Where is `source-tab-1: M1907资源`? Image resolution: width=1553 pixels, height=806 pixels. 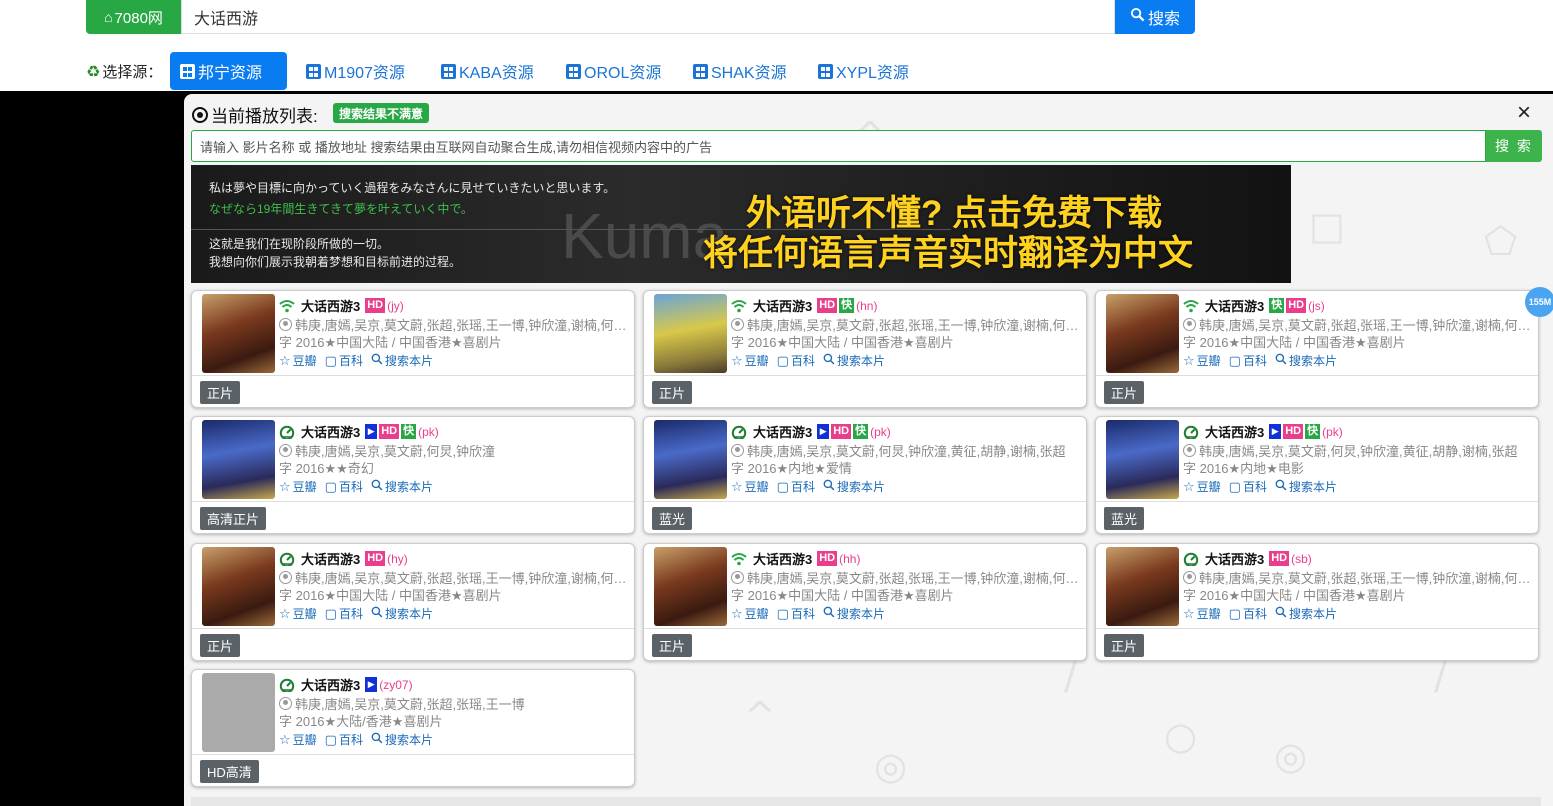
source-tab-1: M1907资源 is located at coordinates (355, 71).